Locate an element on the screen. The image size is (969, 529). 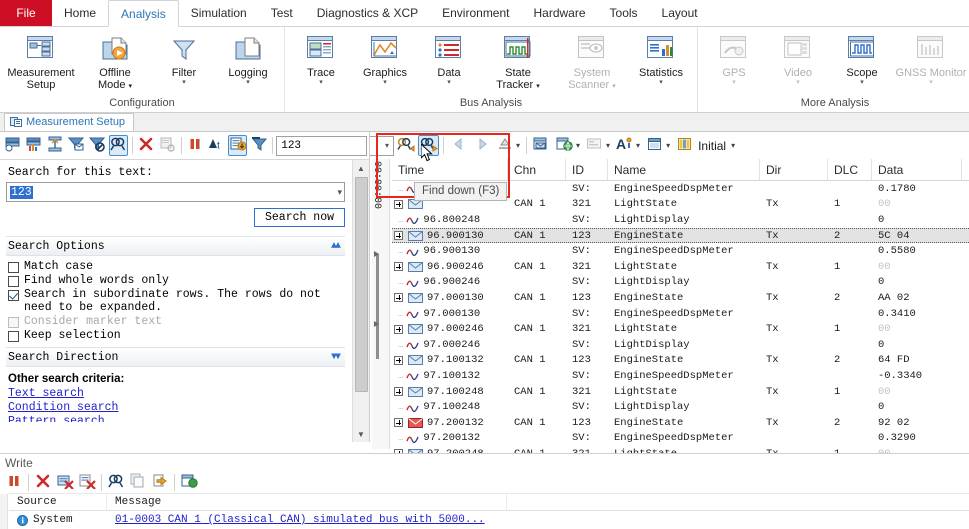
search-pane-scrollbar: ▲ ▼ is located at coordinates (360, 301).